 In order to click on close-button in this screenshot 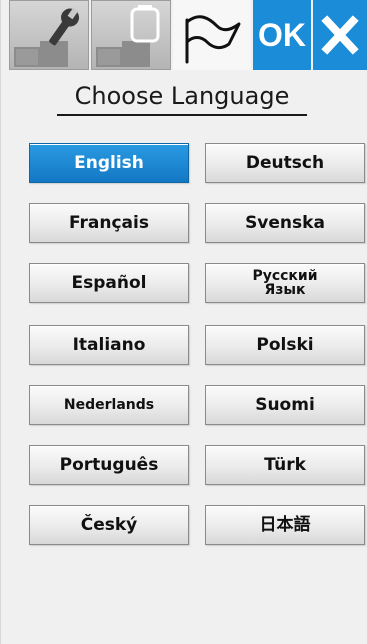, I will do `click(340, 35)`.